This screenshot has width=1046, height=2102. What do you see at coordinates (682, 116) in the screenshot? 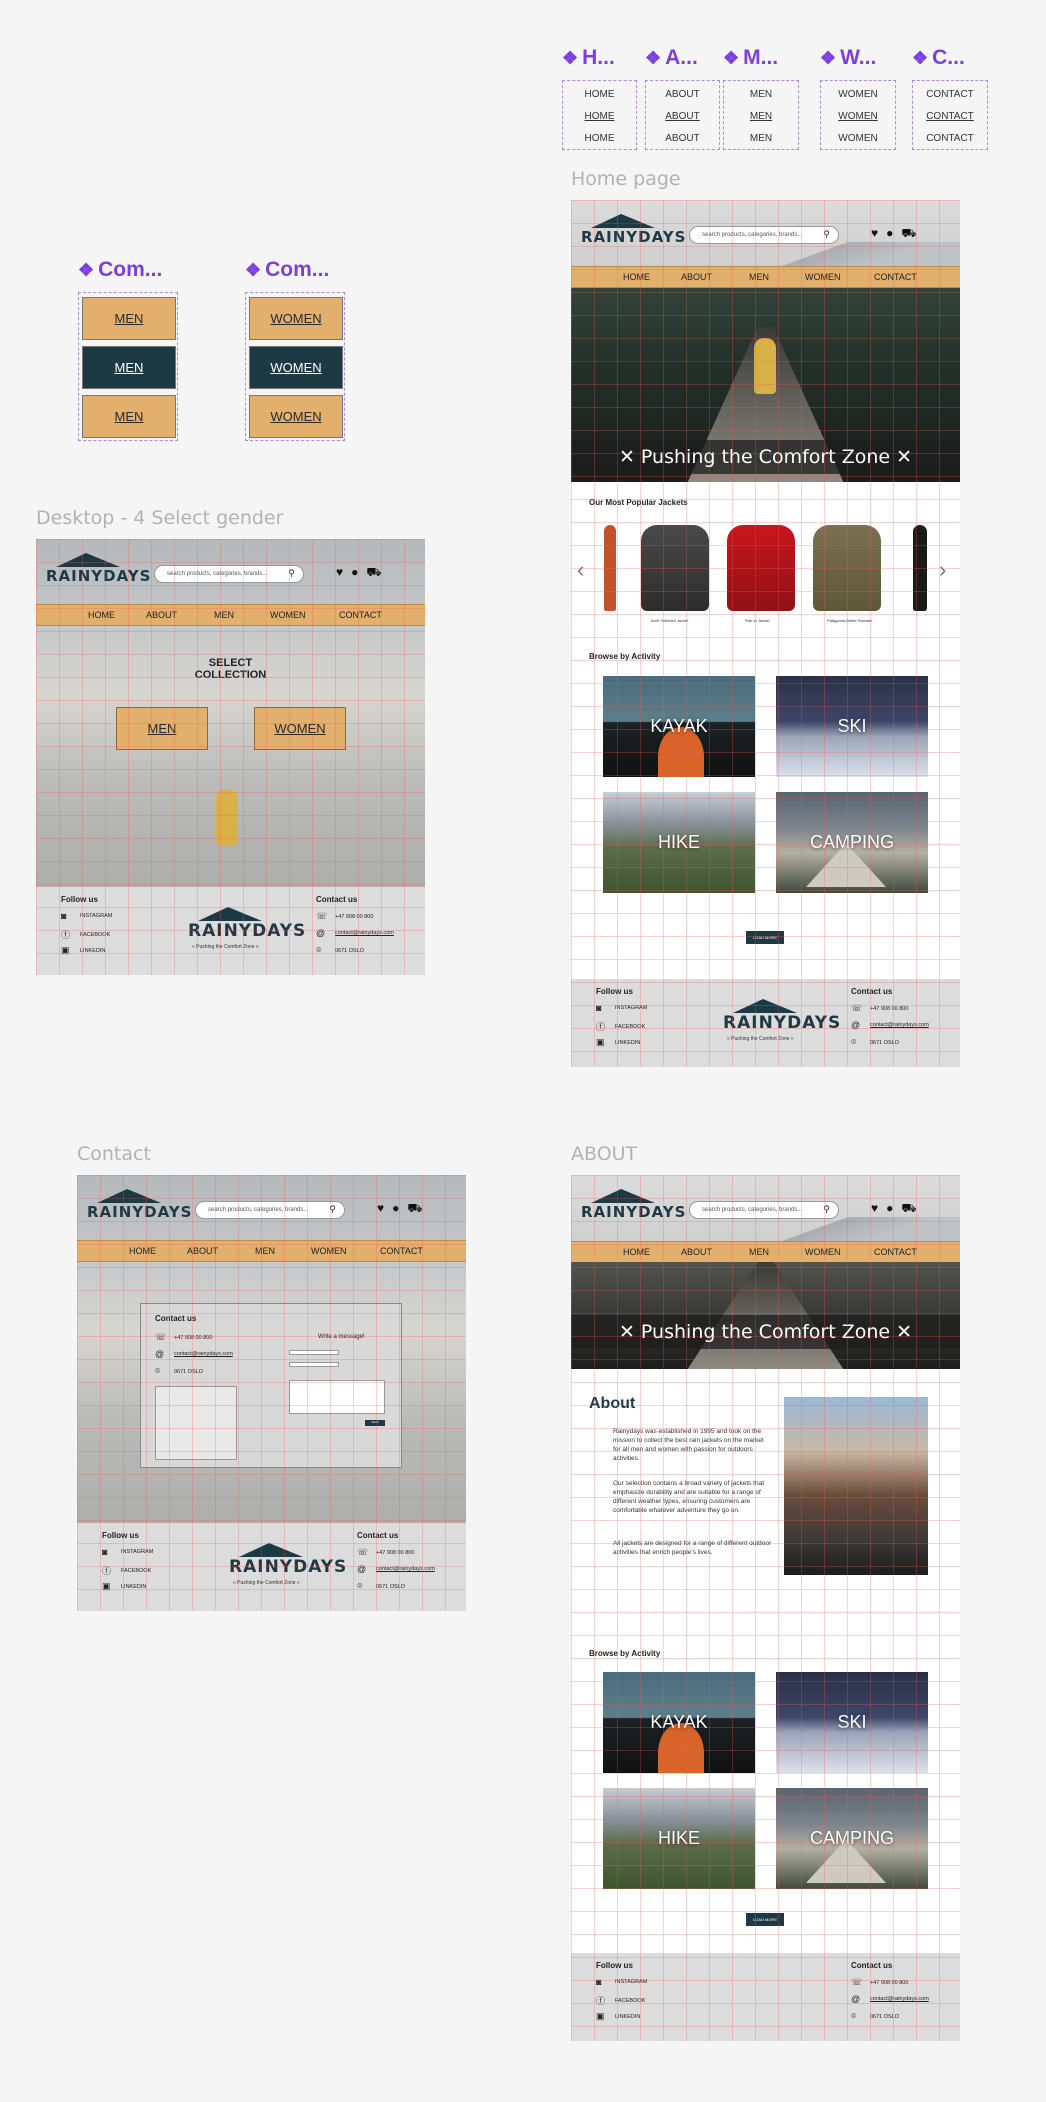
I see `nav-link-about-hover: ABOUT` at bounding box center [682, 116].